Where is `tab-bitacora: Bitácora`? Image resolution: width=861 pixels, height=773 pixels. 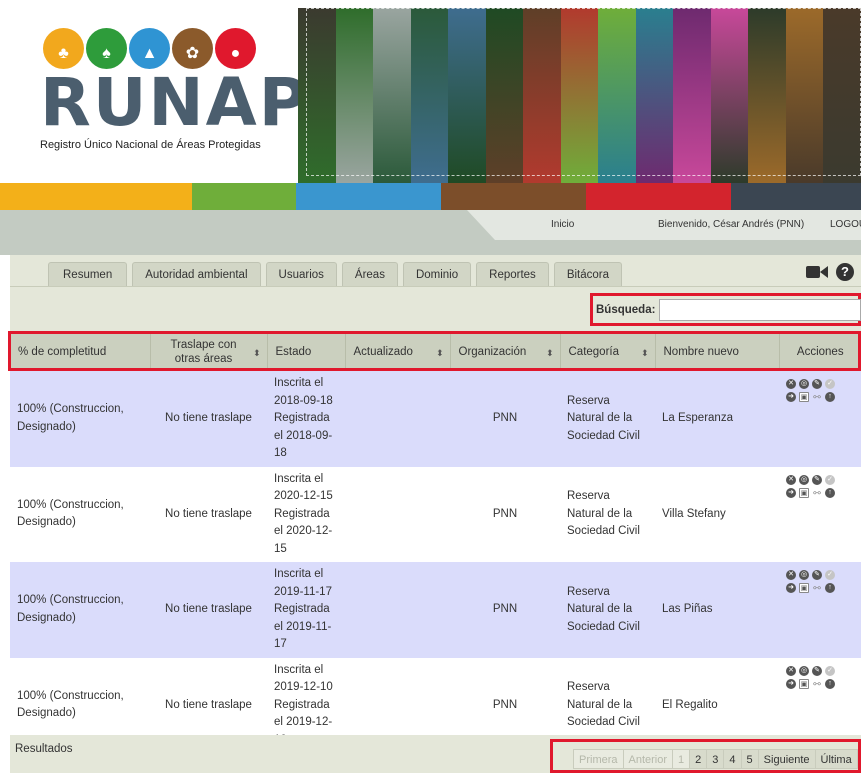 tab-bitacora: Bitácora is located at coordinates (587, 274).